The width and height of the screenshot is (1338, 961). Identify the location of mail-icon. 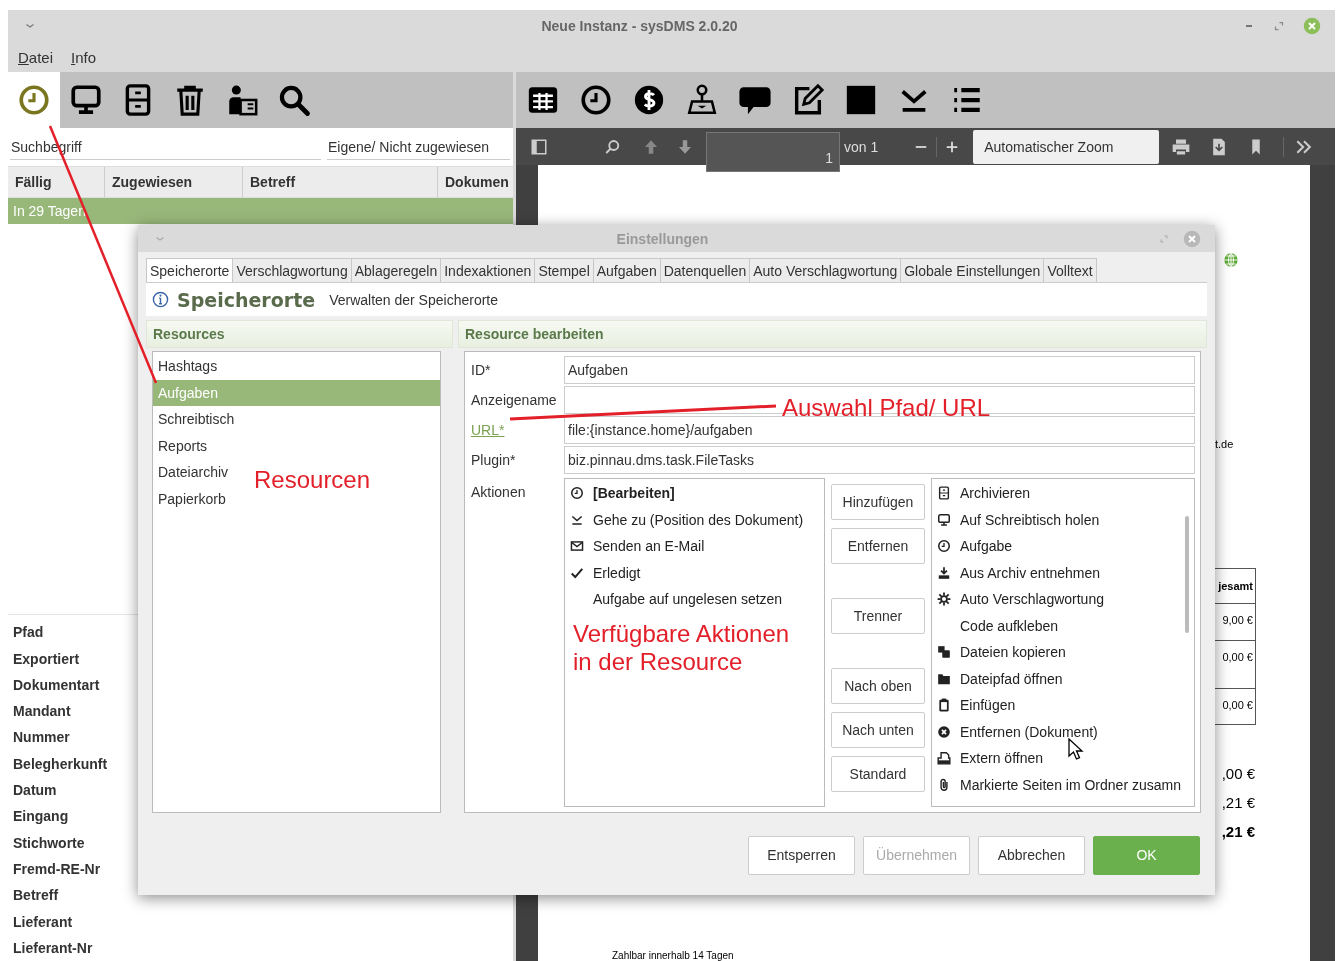
(577, 546).